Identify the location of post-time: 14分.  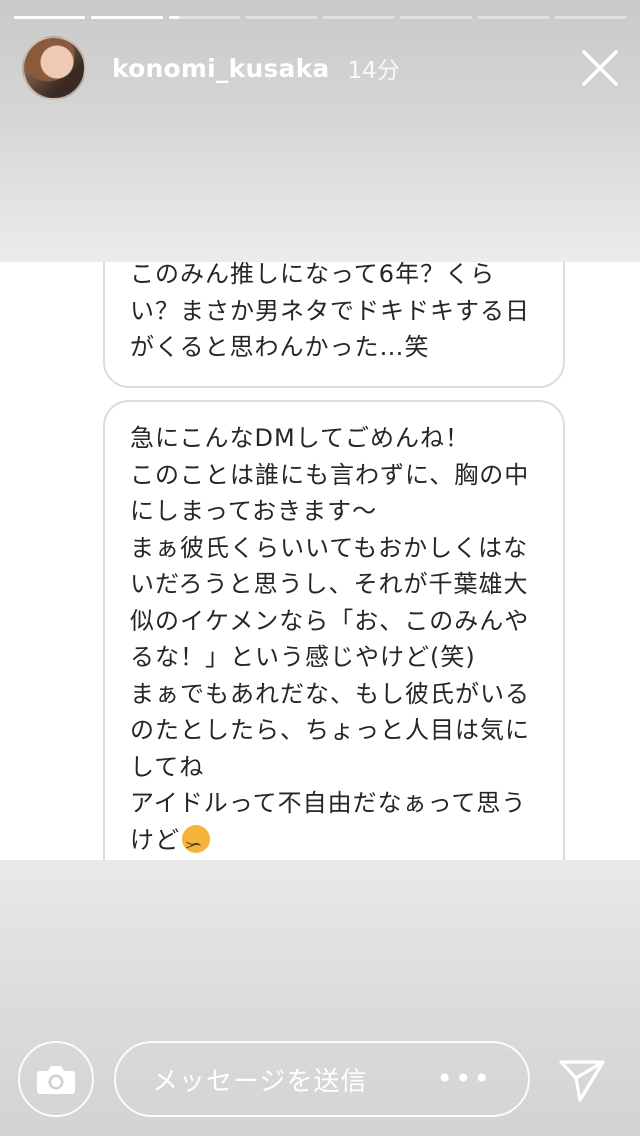
(373, 71).